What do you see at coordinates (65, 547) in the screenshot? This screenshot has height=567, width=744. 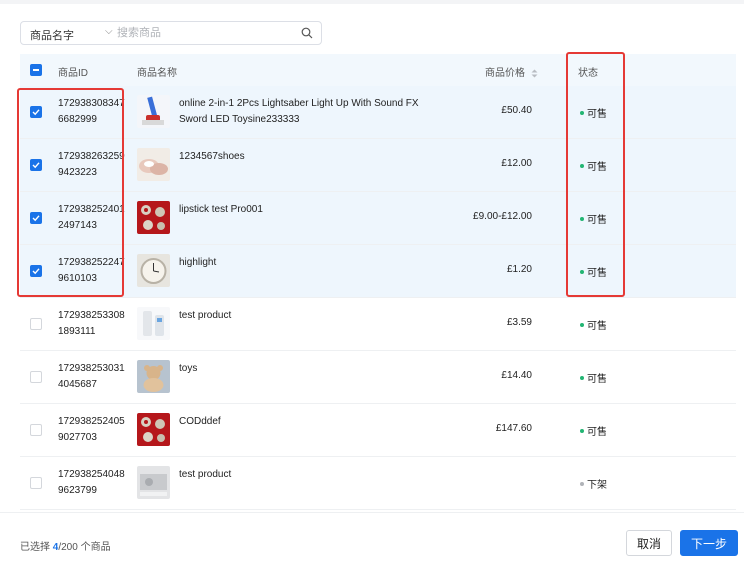 I see `selection-summary: 已选择 4/200 个商品` at bounding box center [65, 547].